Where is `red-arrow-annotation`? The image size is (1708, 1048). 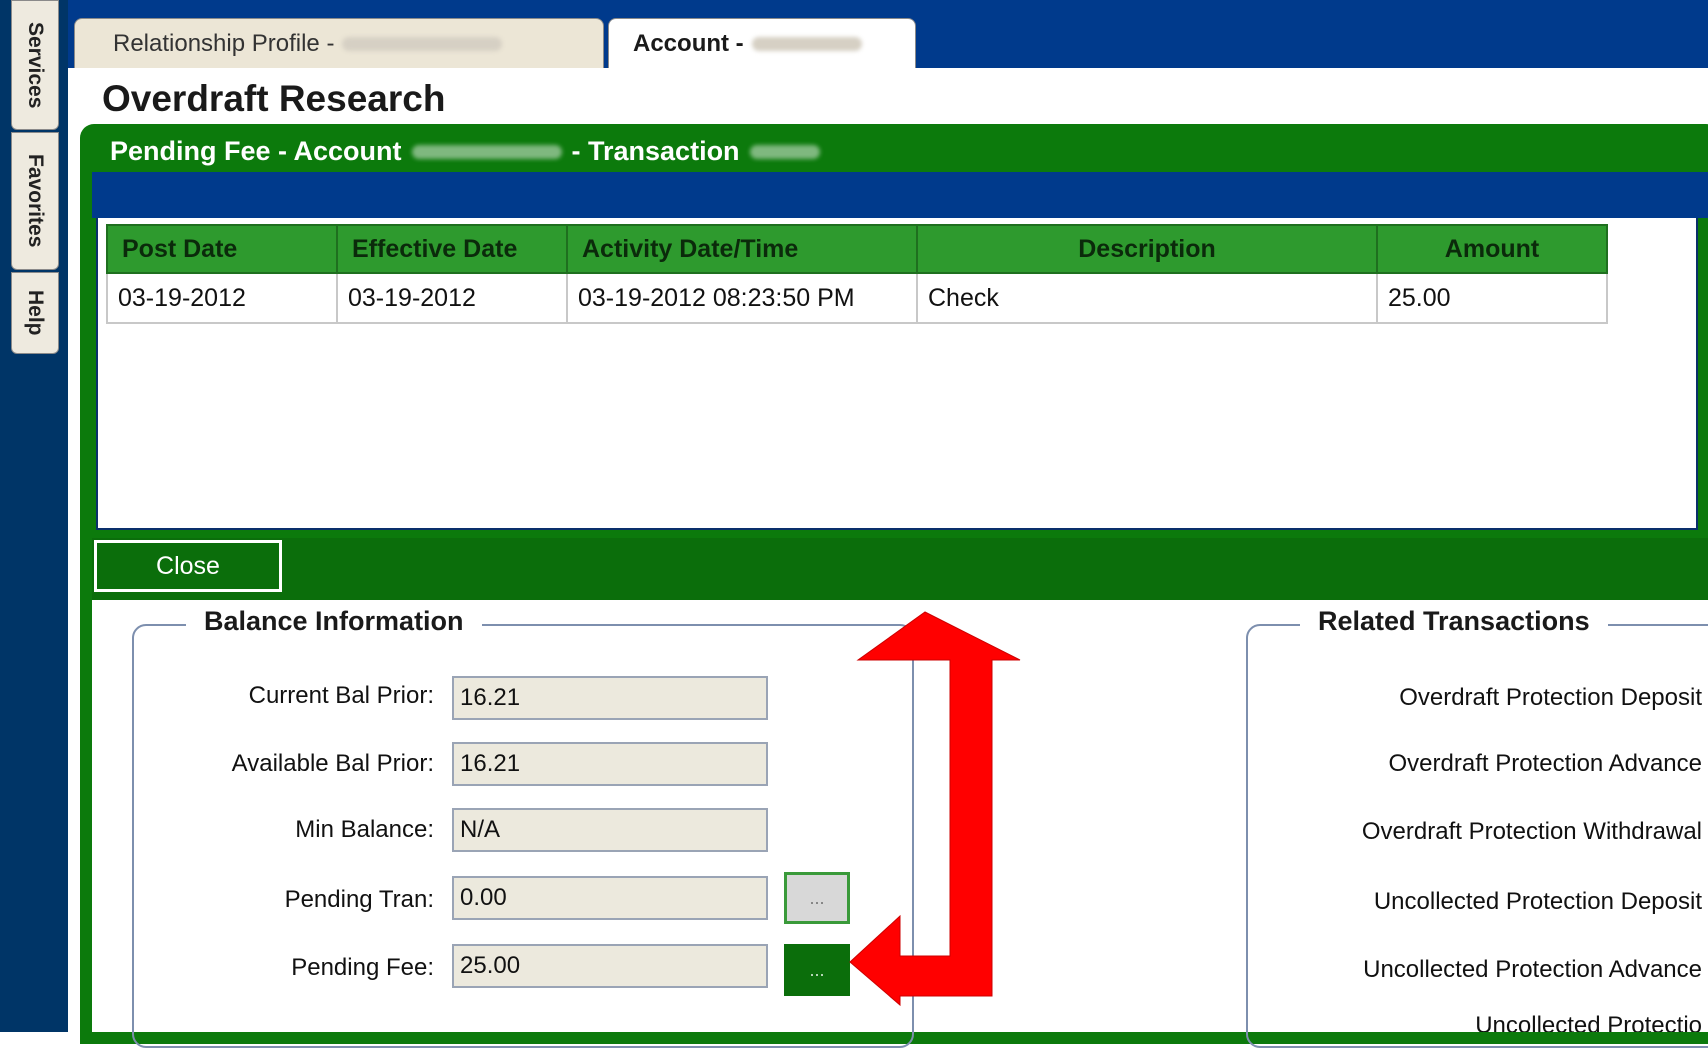
red-arrow-annotation is located at coordinates (935, 809).